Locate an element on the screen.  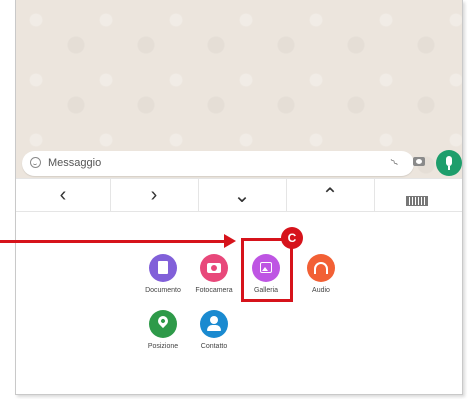
annotation-highlight-box is located at coordinates (267, 270).